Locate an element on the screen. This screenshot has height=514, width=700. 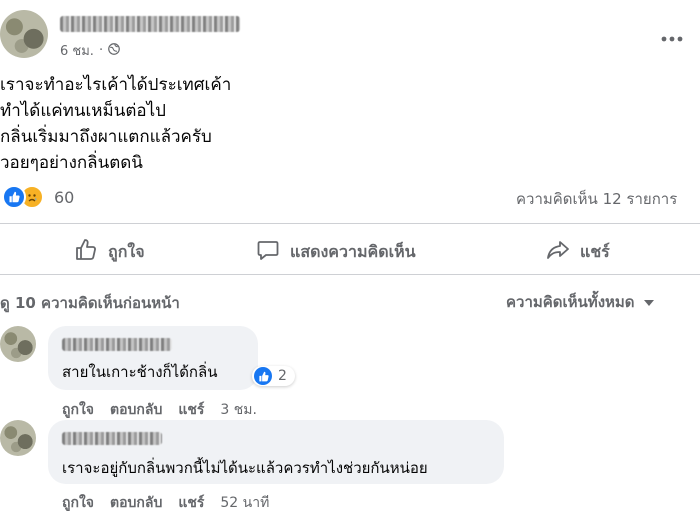
comment-button: แสดงความคิดเห็น is located at coordinates (336, 252).